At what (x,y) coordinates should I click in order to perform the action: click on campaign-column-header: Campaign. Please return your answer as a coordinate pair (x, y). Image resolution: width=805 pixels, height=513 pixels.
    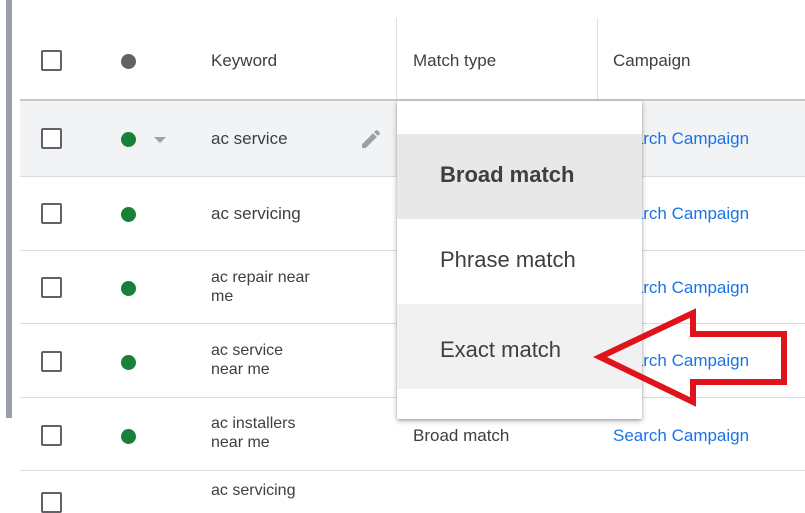
    Looking at the image, I should click on (652, 61).